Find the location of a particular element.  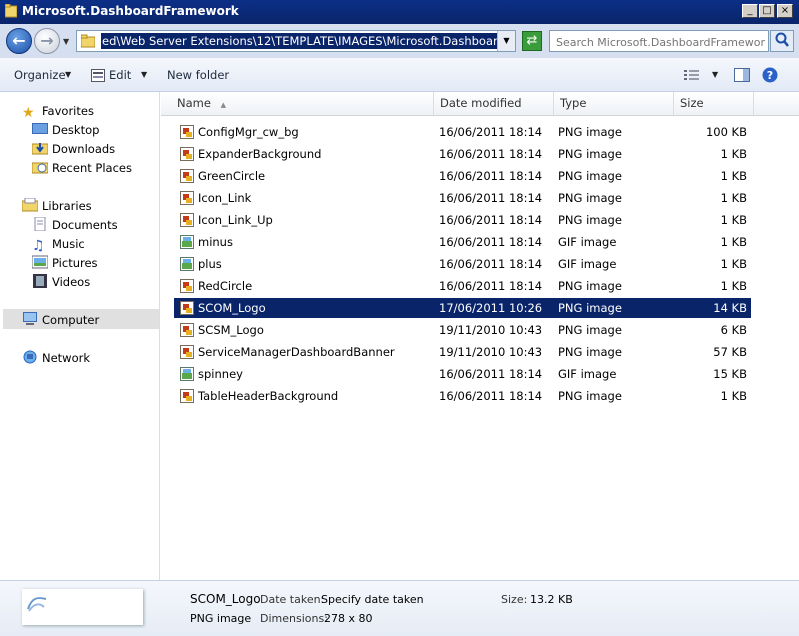

table-row: GreenCircle 16/06/2011 18:14 PNG image 1 KB is located at coordinates (462, 176).